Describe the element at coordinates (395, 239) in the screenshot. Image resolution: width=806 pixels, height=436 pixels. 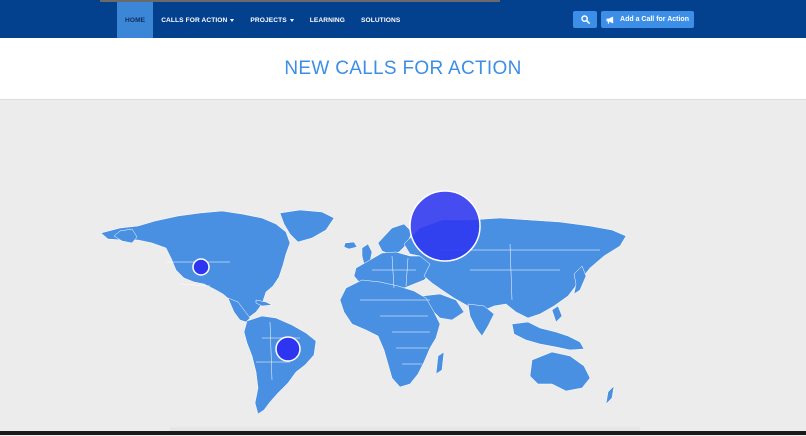
I see `region-scandinavia` at that location.